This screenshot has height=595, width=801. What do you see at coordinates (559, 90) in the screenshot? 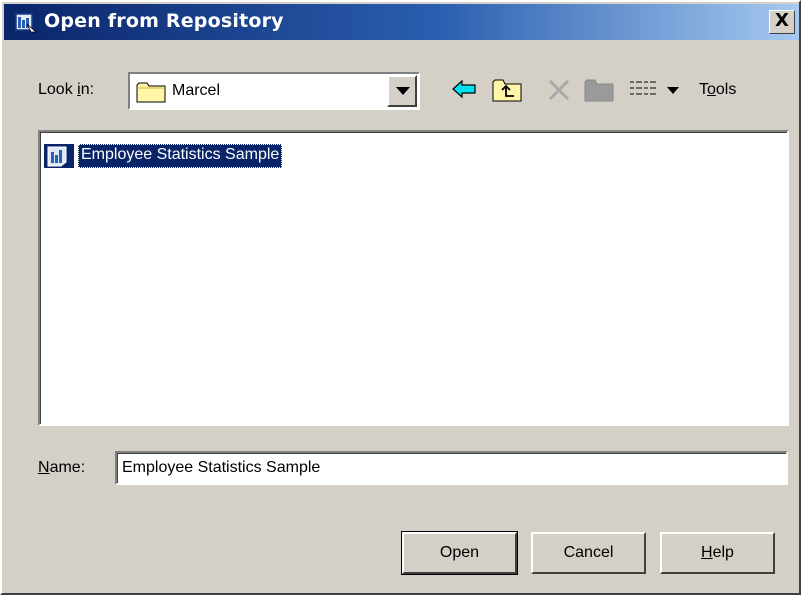
I see `delete-icon` at bounding box center [559, 90].